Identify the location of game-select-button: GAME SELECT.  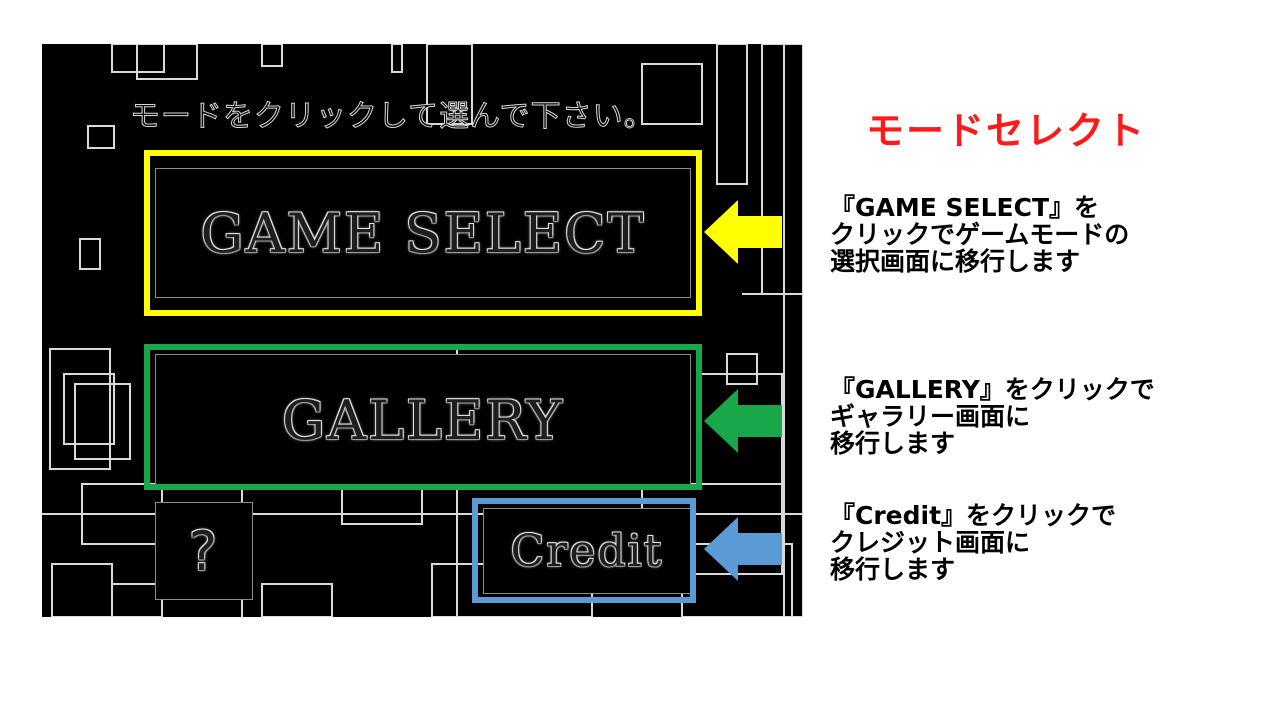
(423, 233).